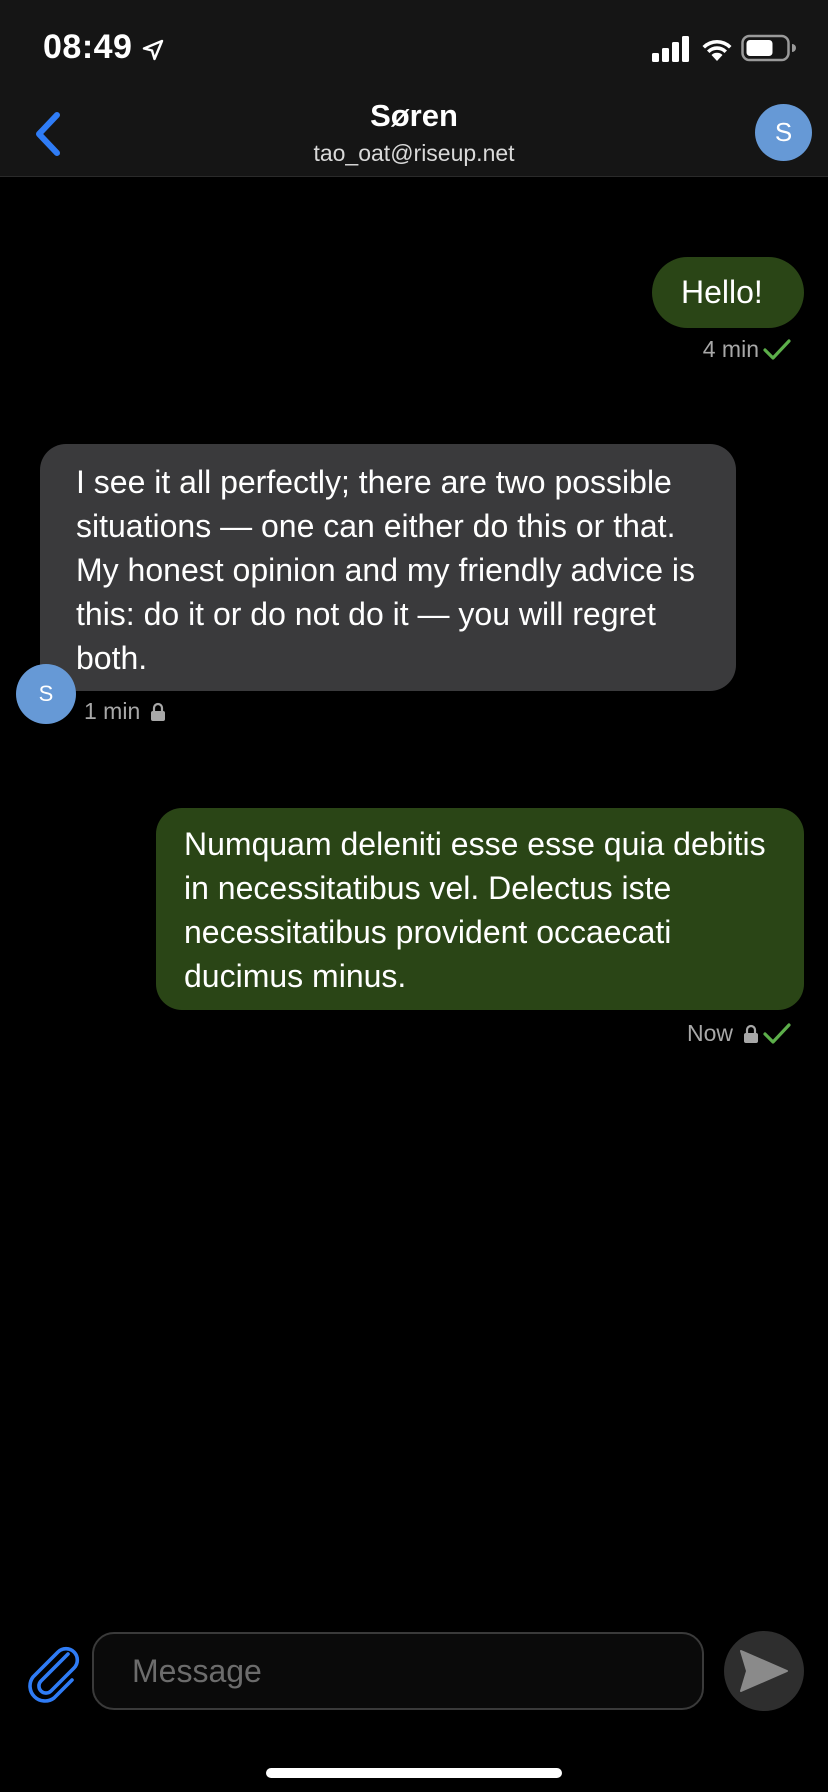 The width and height of the screenshot is (828, 1792). What do you see at coordinates (414, 153) in the screenshot?
I see `contact-email: tao_oat@riseup.net` at bounding box center [414, 153].